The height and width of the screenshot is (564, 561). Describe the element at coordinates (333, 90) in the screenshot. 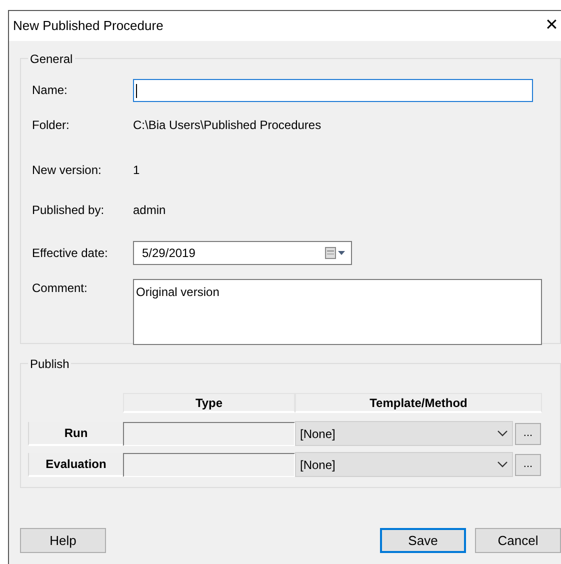

I see `name-field` at that location.